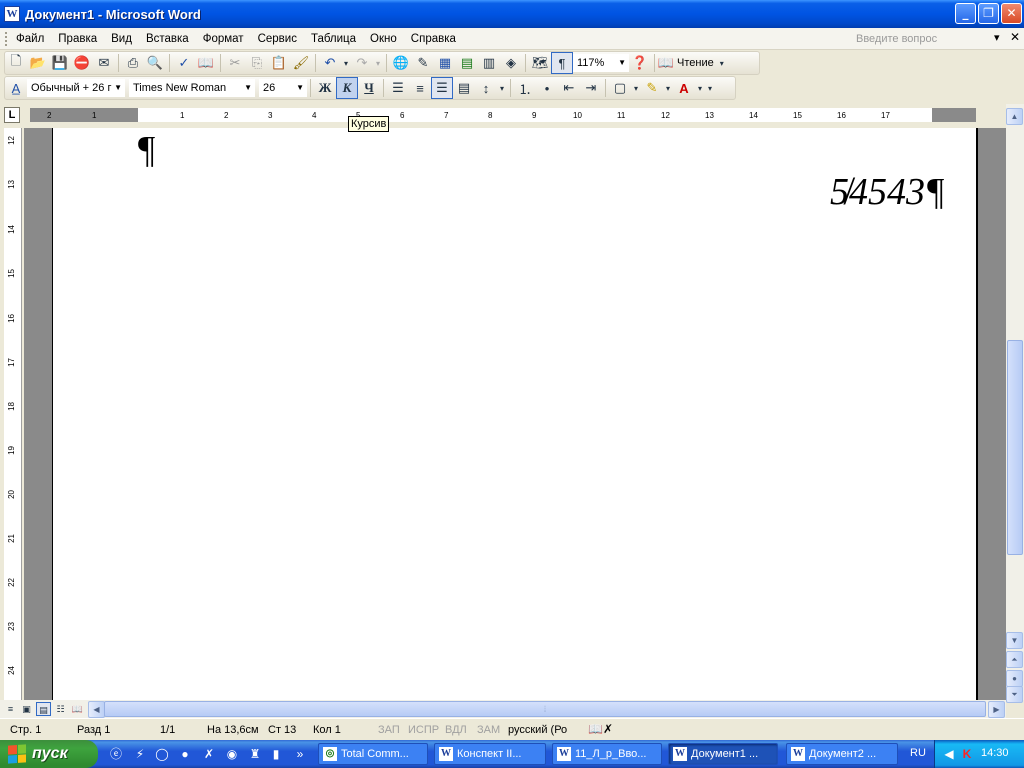 The height and width of the screenshot is (768, 1024). I want to click on menu-insert: Вставка, so click(167, 39).